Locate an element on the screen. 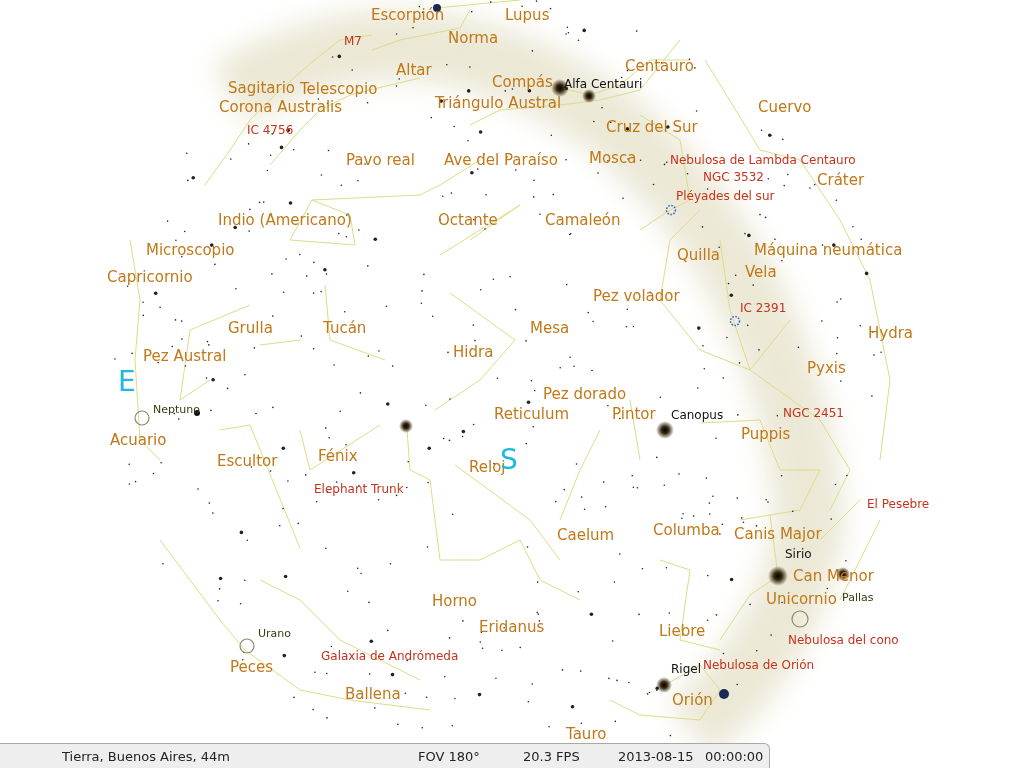  constellation-label: Pintor is located at coordinates (634, 414).